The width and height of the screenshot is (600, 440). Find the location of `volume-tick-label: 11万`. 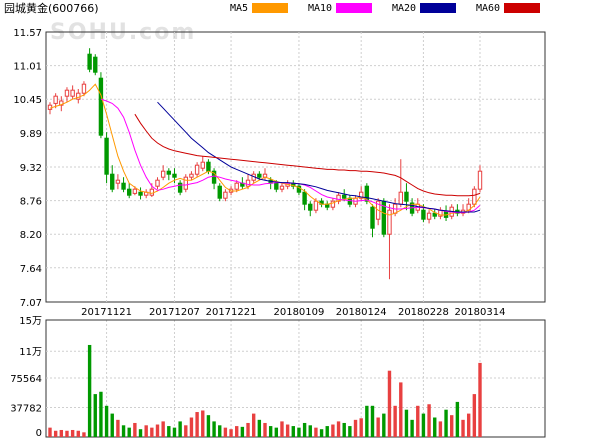

volume-tick-label: 11万 is located at coordinates (30, 352).